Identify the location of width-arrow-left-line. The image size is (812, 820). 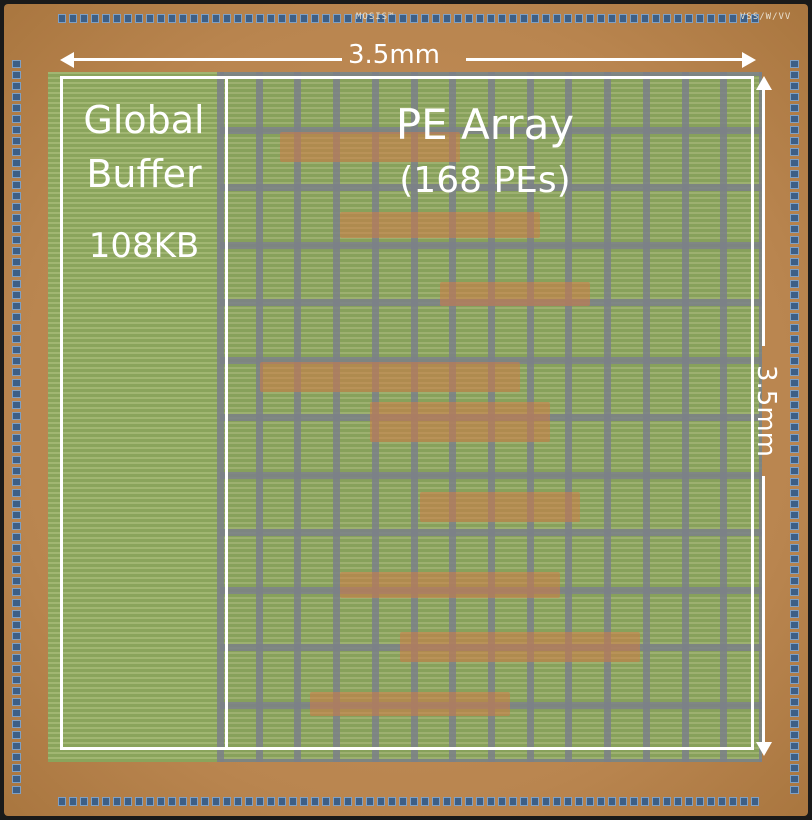
(206, 59).